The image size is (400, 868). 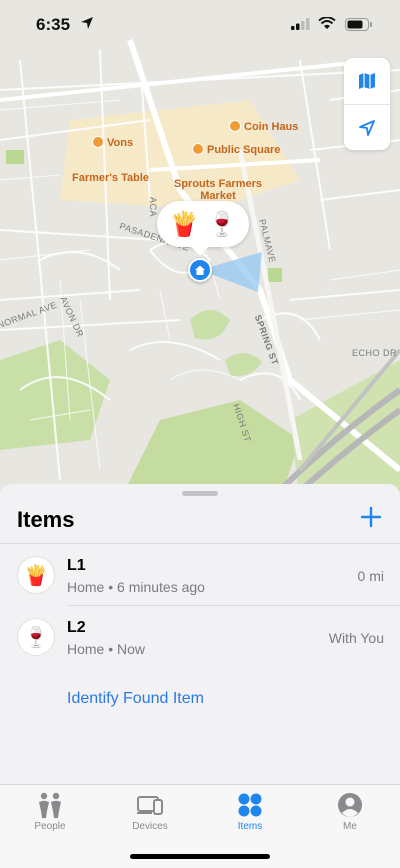 What do you see at coordinates (350, 805) in the screenshot?
I see `me-icon` at bounding box center [350, 805].